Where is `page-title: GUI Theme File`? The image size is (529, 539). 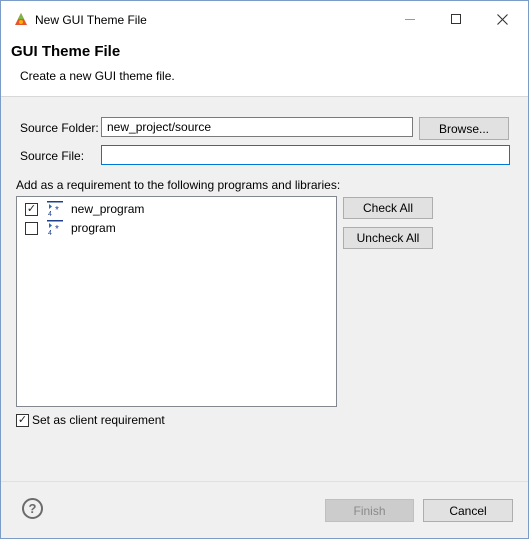 page-title: GUI Theme File is located at coordinates (66, 51).